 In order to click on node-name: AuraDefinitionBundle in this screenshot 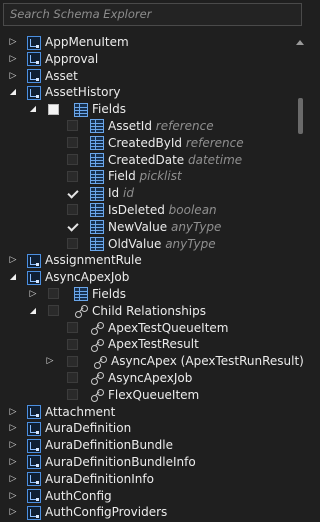, I will do `click(109, 445)`.